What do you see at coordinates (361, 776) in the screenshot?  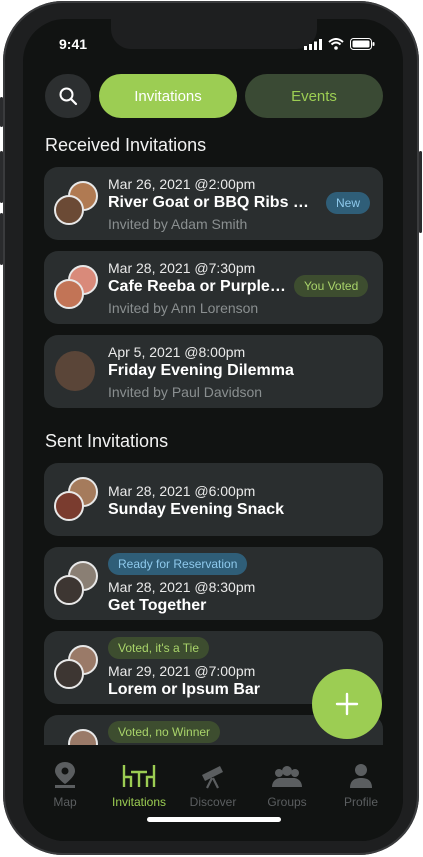 I see `person-icon` at bounding box center [361, 776].